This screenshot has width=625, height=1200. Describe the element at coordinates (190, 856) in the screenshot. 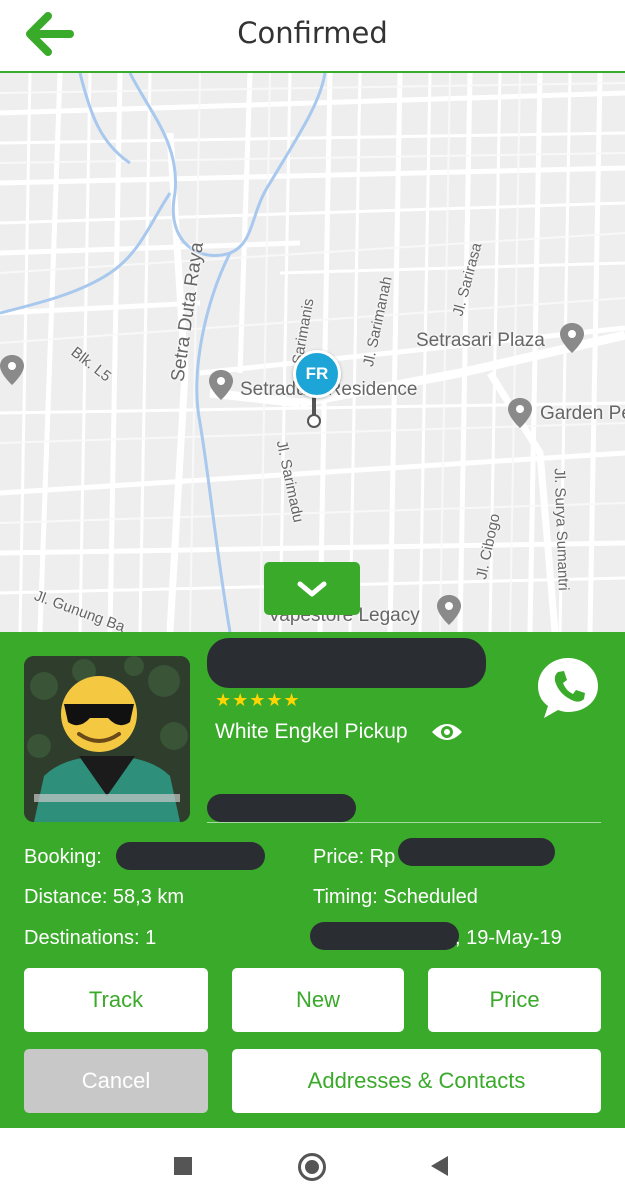

I see `booking-number-redacted` at that location.